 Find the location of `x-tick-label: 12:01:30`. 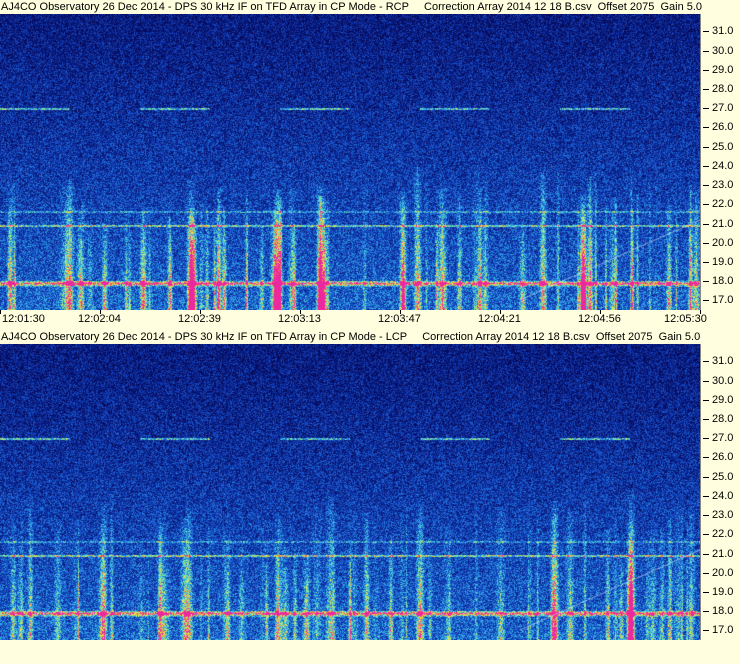

x-tick-label: 12:01:30 is located at coordinates (23, 319).